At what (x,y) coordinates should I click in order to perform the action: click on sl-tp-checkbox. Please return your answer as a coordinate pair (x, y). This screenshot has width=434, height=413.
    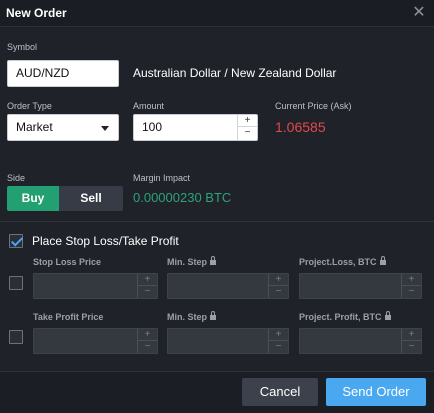
    Looking at the image, I should click on (16, 241).